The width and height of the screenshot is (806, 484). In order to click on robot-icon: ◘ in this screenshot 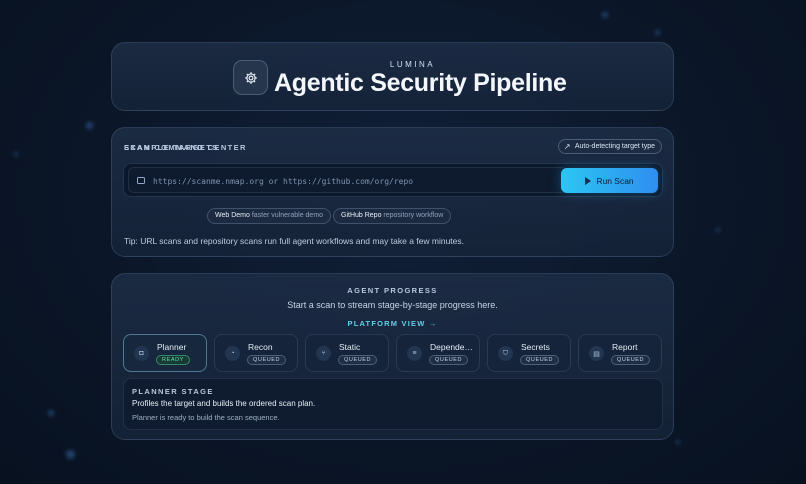, I will do `click(141, 353)`.